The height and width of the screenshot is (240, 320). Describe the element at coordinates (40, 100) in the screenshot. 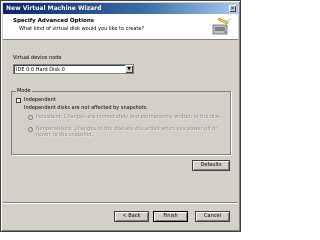

I see `independent-label: Independent` at that location.